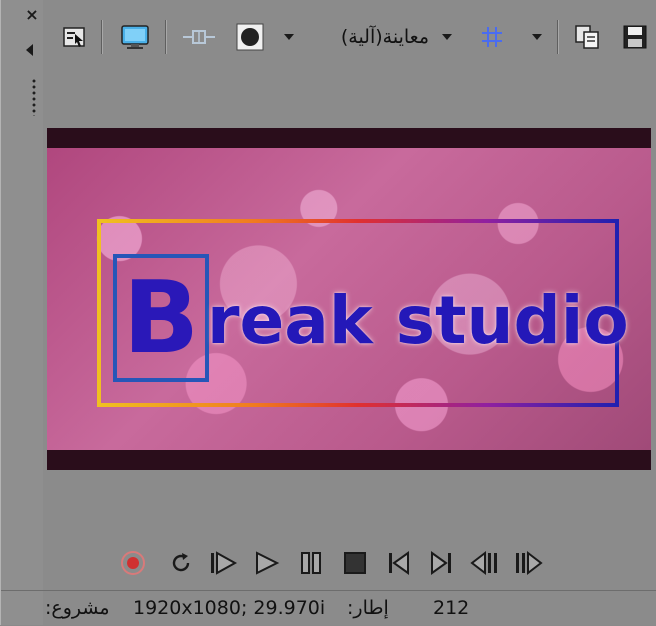 The width and height of the screenshot is (656, 626). I want to click on project-value: 1920x1080; 29.970i, so click(229, 608).